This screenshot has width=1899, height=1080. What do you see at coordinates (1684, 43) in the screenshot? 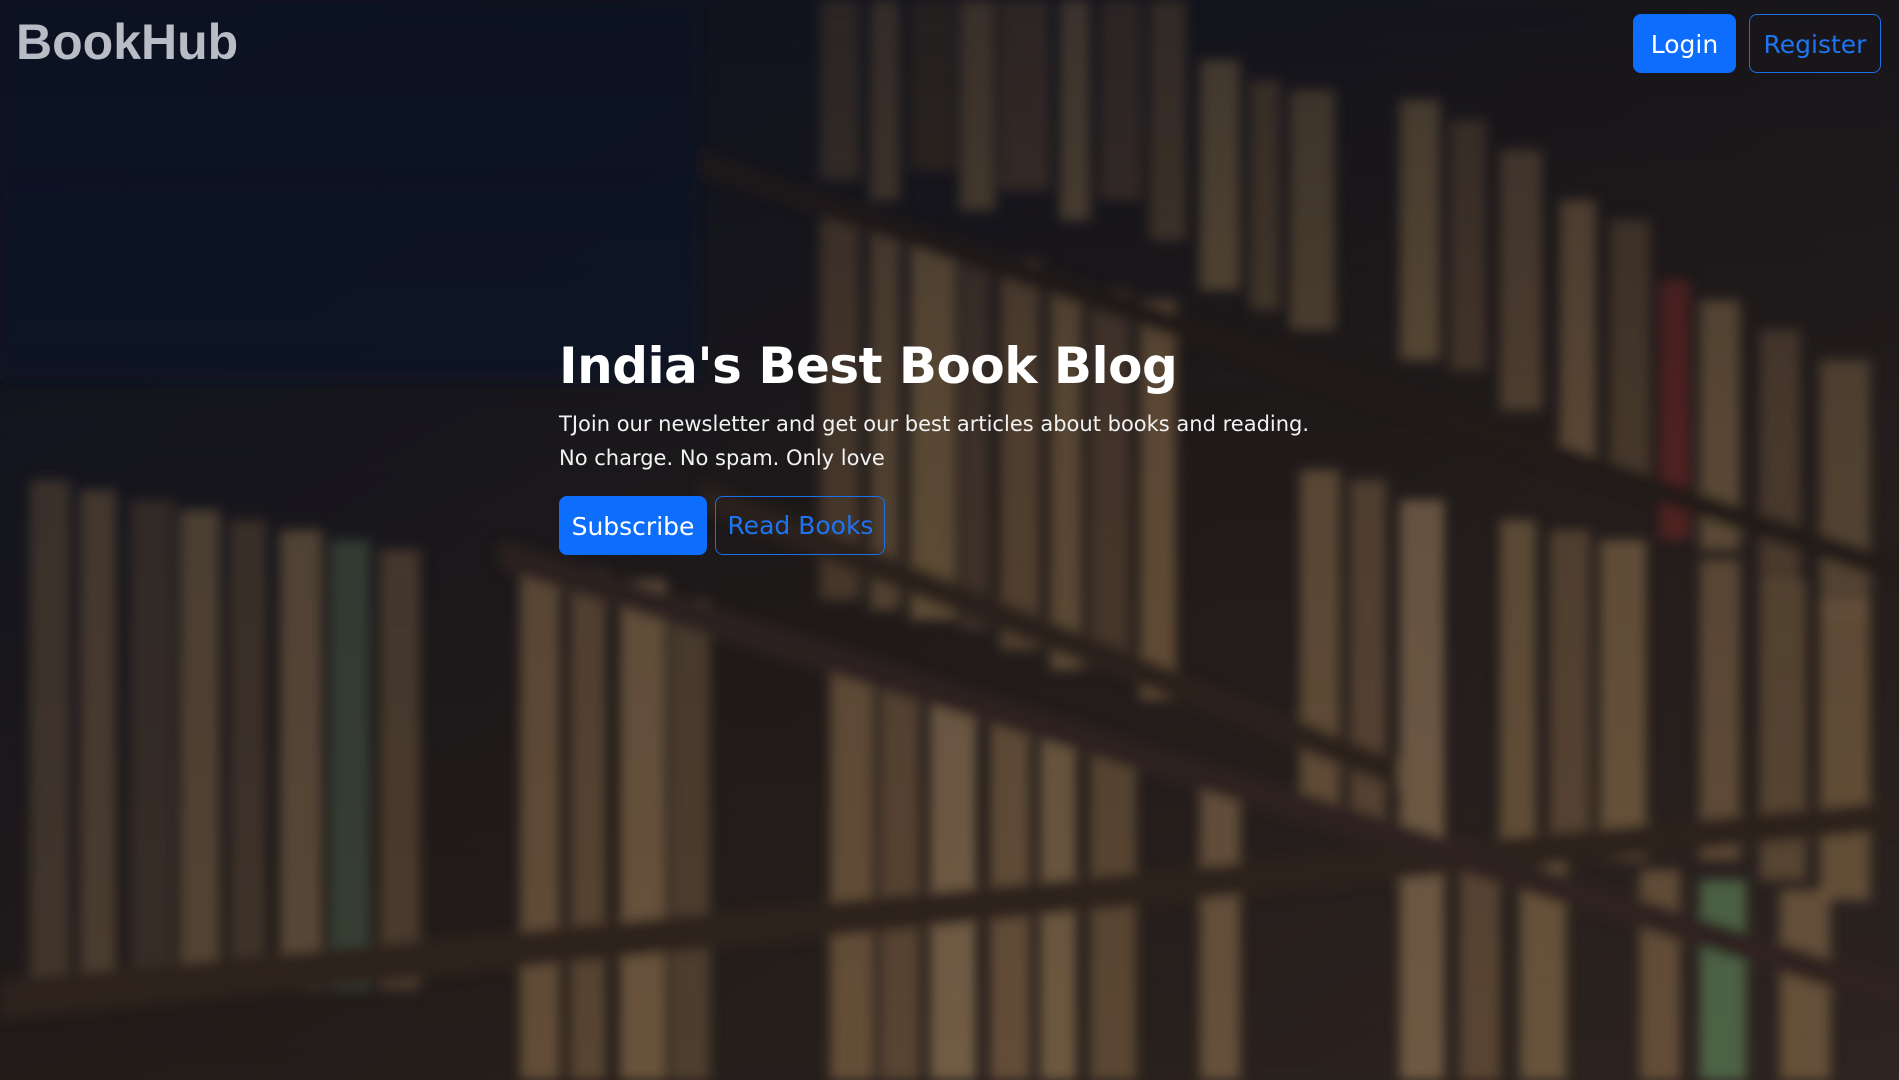
I see `login-button: Login` at bounding box center [1684, 43].